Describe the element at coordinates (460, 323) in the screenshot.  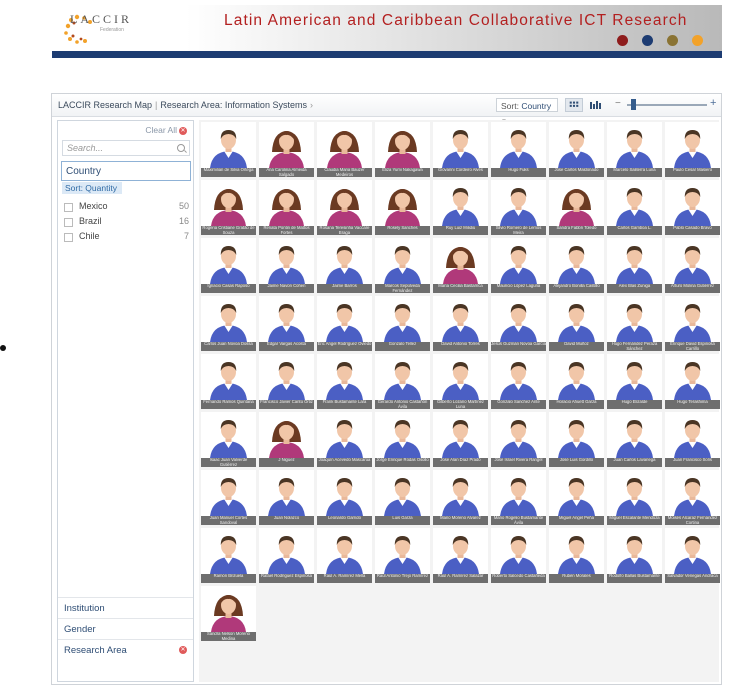
I see `researcher-card: David Antonio Torres` at that location.